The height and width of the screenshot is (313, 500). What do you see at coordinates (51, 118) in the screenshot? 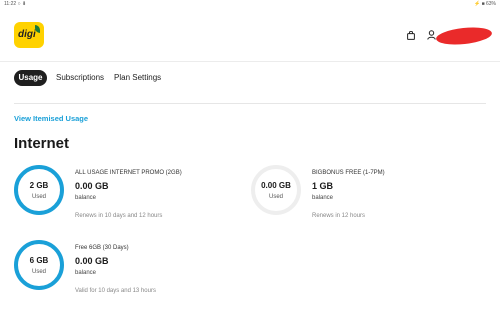
I see `view-itemised-usage-link: View Itemised Usage` at bounding box center [51, 118].